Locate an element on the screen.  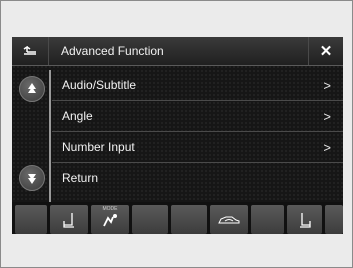
passenger-seat-button is located at coordinates (304, 219).